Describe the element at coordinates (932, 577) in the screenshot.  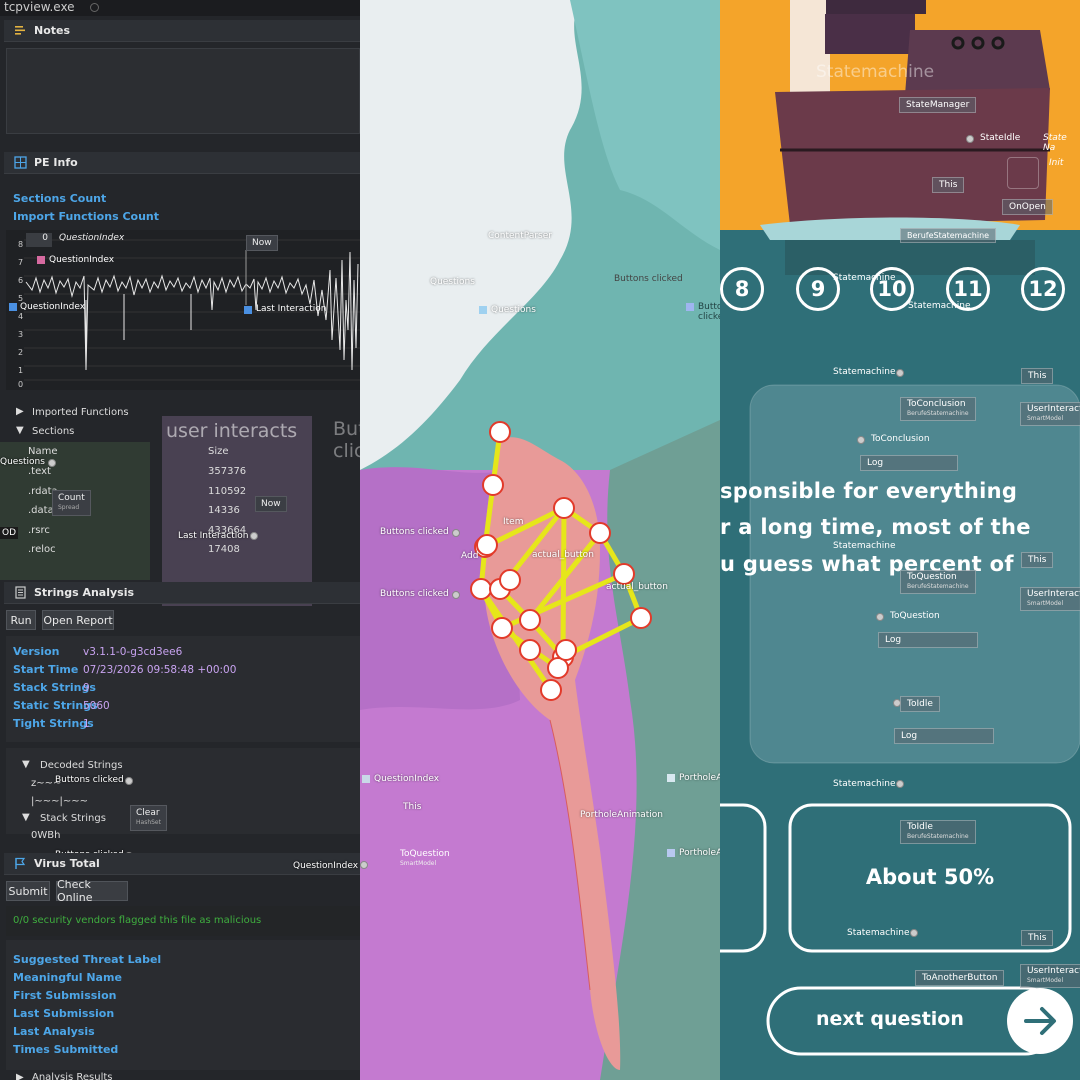
I see `to-question-title: ToQuestion` at that location.